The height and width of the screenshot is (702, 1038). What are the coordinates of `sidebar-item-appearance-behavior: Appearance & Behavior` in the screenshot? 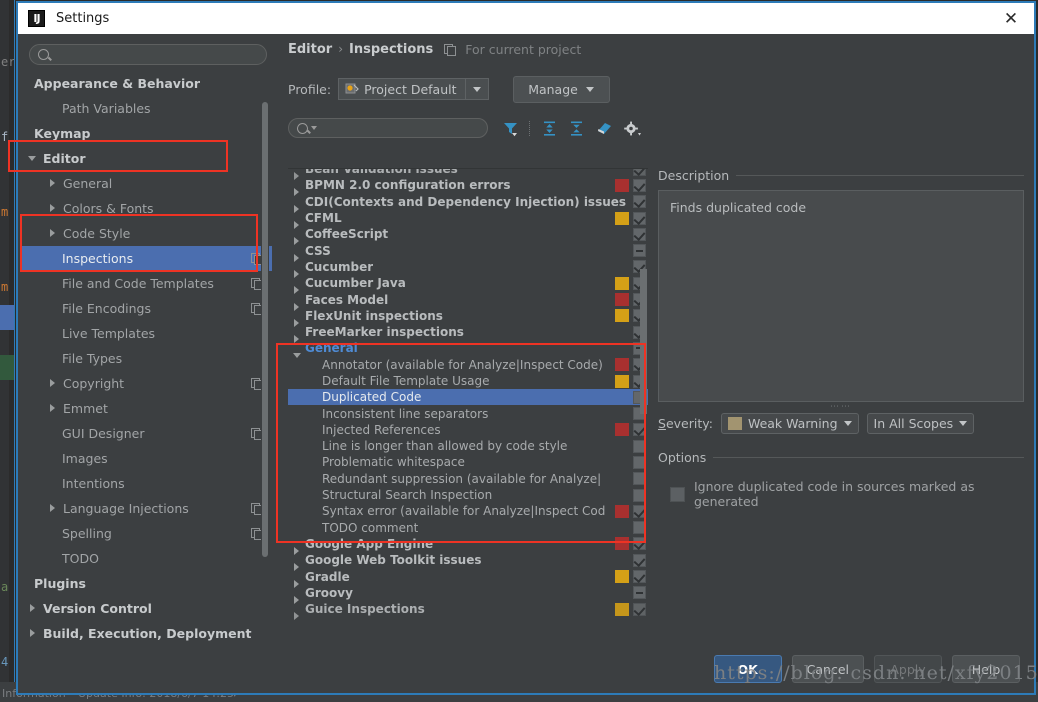 It's located at (147, 83).